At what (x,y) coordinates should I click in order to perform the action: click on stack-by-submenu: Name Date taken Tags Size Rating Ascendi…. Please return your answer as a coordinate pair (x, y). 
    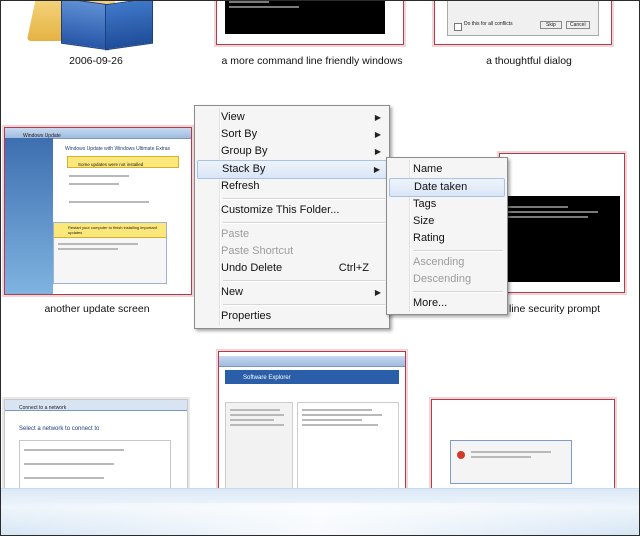
    Looking at the image, I should click on (447, 236).